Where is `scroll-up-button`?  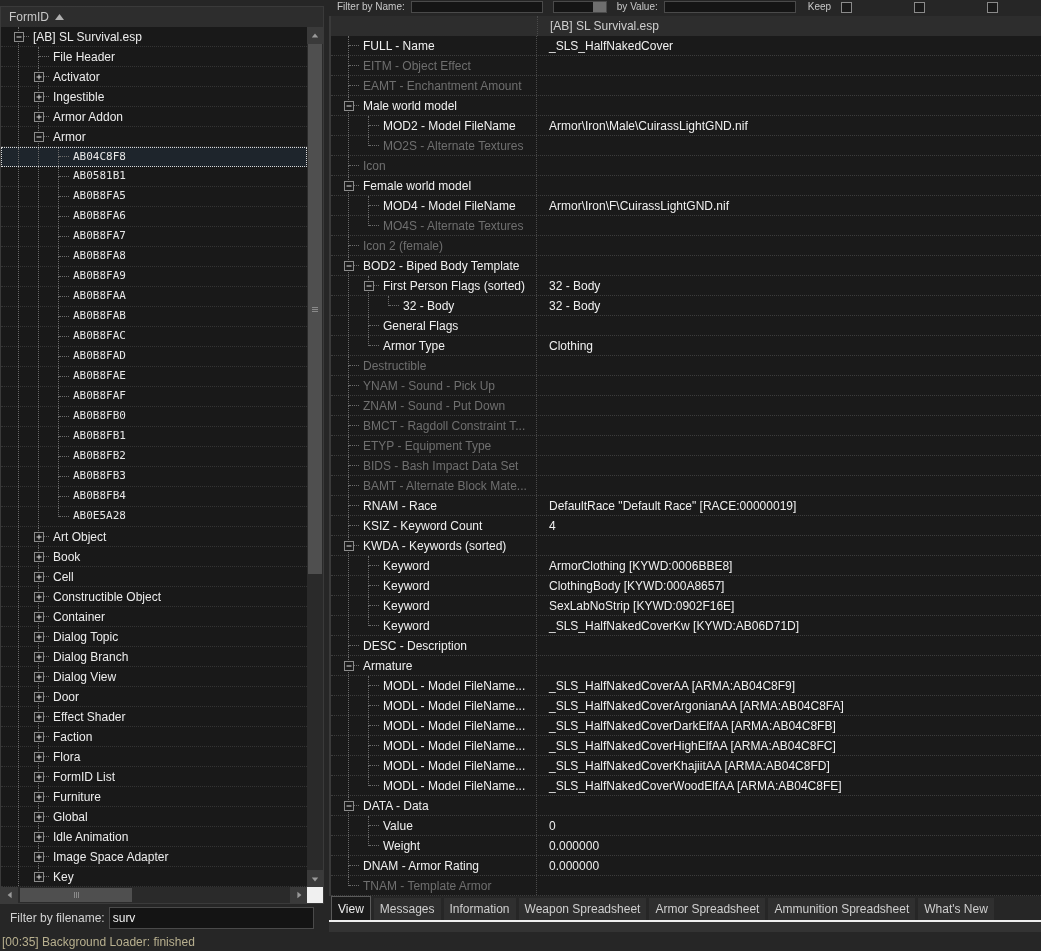 scroll-up-button is located at coordinates (315, 35).